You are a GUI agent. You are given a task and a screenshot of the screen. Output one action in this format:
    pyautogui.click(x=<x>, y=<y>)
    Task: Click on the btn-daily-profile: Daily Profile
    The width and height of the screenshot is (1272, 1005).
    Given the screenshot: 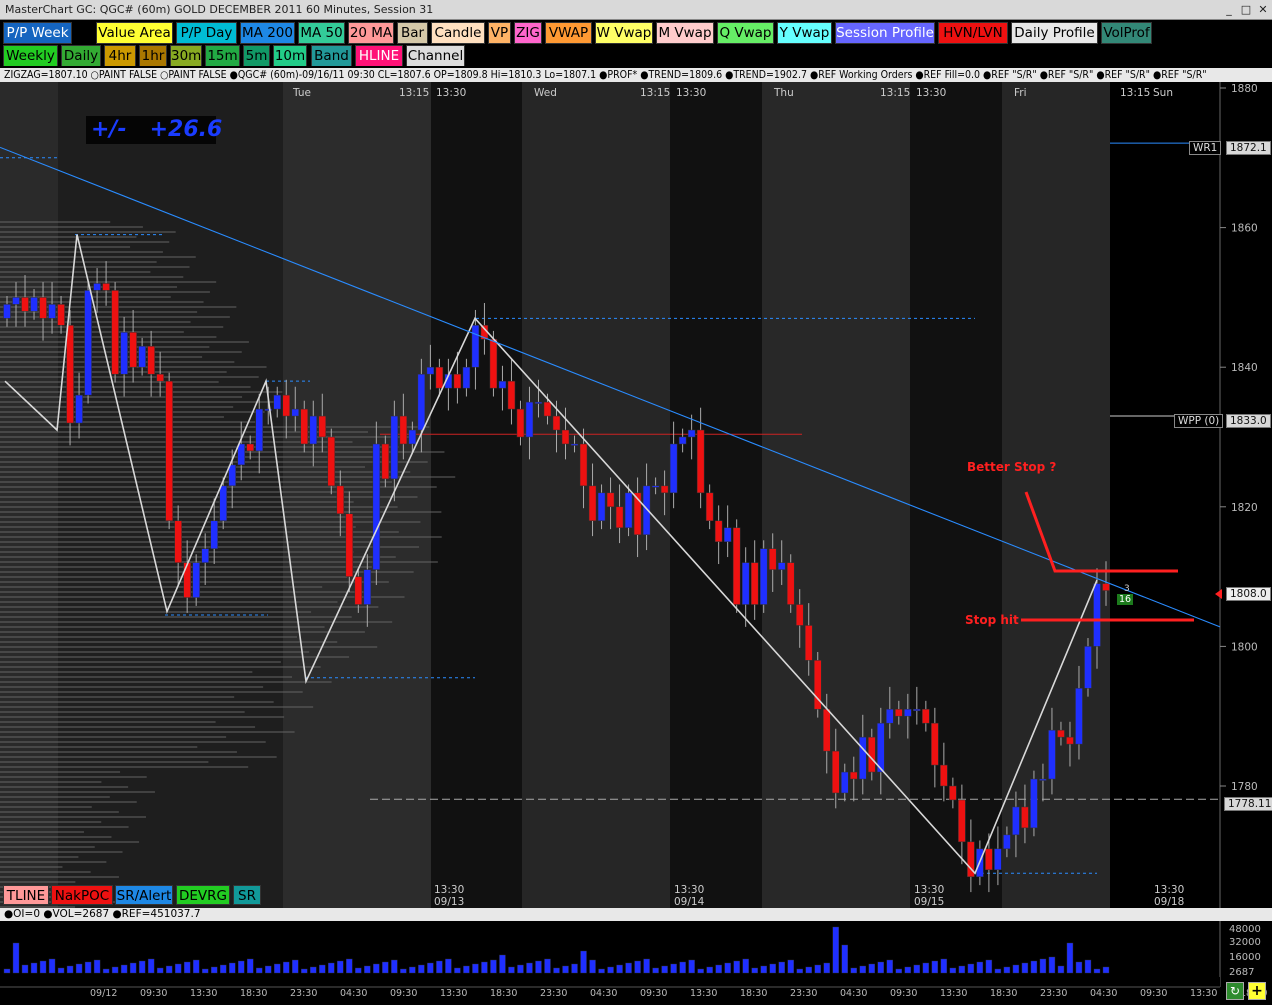 What is the action you would take?
    pyautogui.click(x=1054, y=33)
    